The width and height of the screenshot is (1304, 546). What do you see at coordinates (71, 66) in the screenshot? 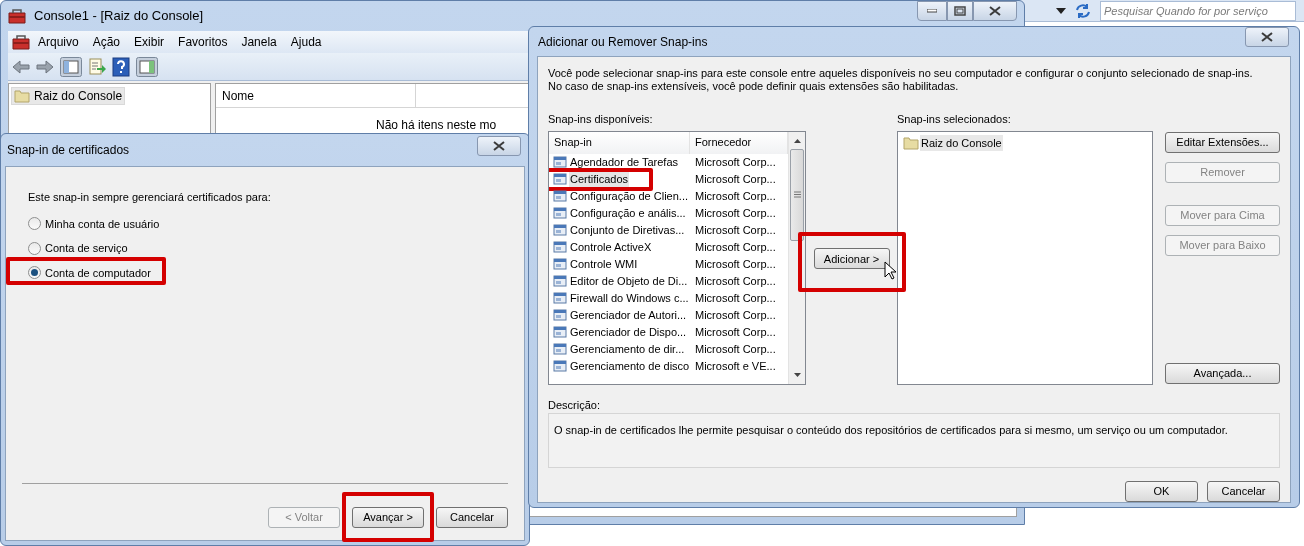
I see `pane-toggle-icon` at bounding box center [71, 66].